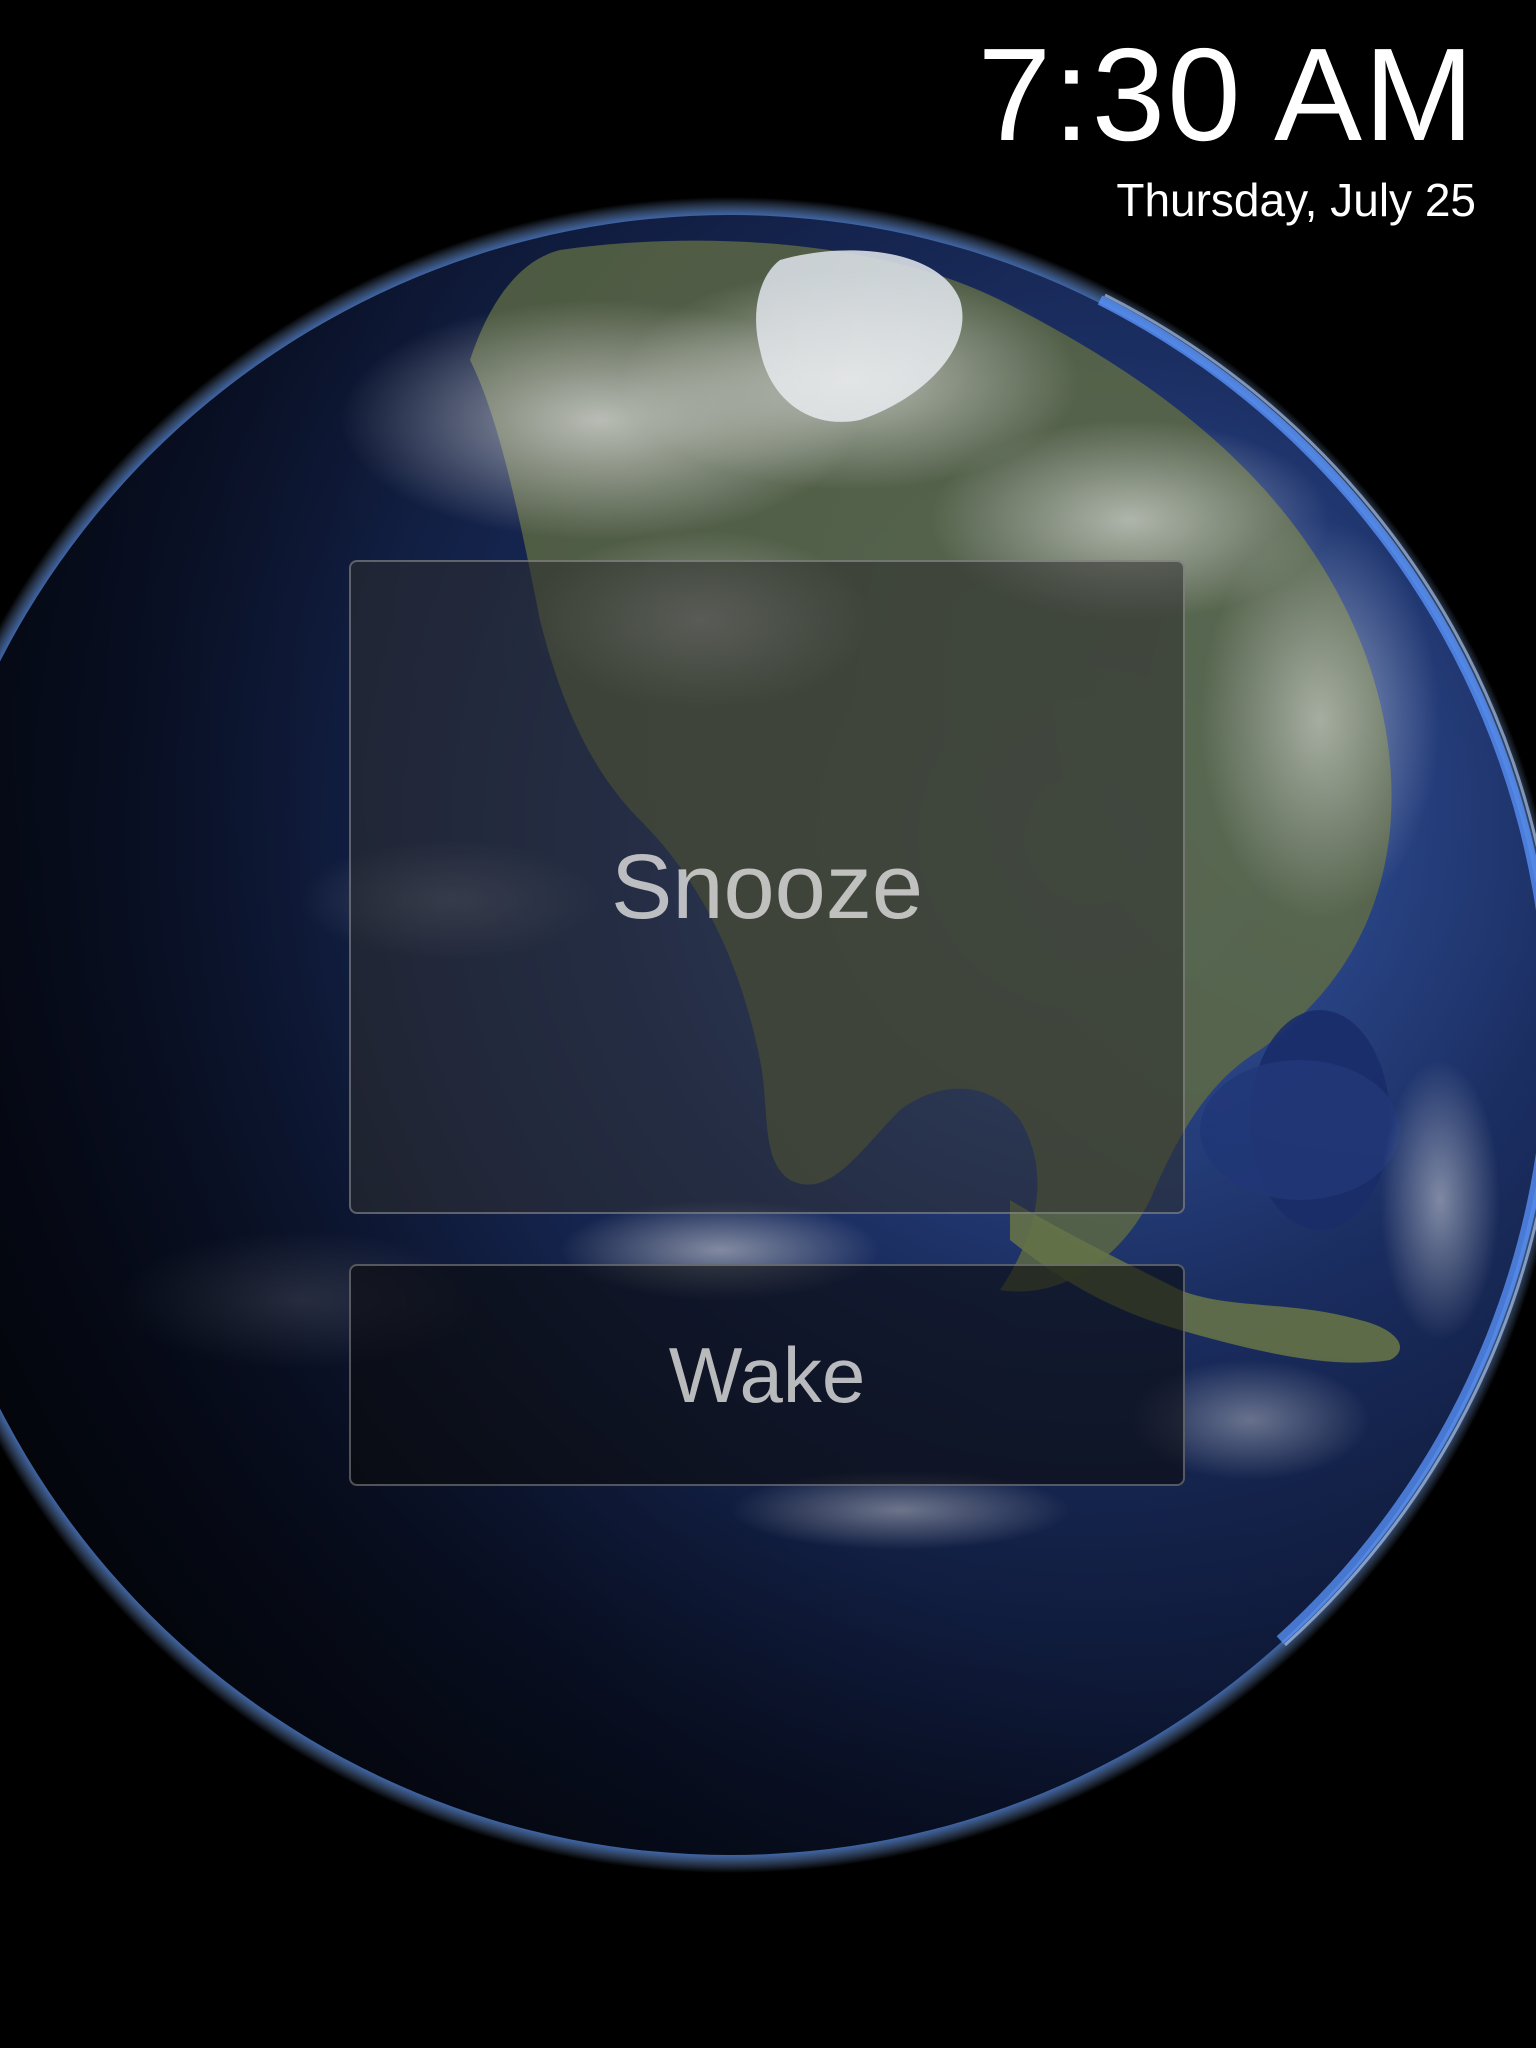 The image size is (1536, 2048). I want to click on wake-button: Wake, so click(767, 1375).